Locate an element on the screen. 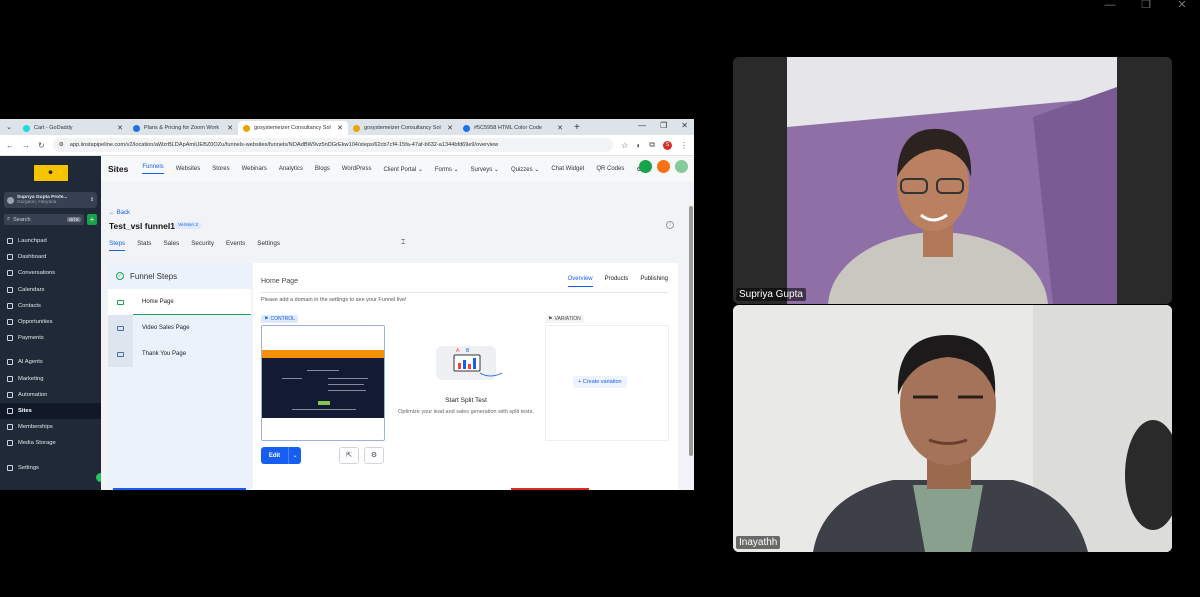 The height and width of the screenshot is (597, 1200). mail-icon is located at coordinates (120, 302).